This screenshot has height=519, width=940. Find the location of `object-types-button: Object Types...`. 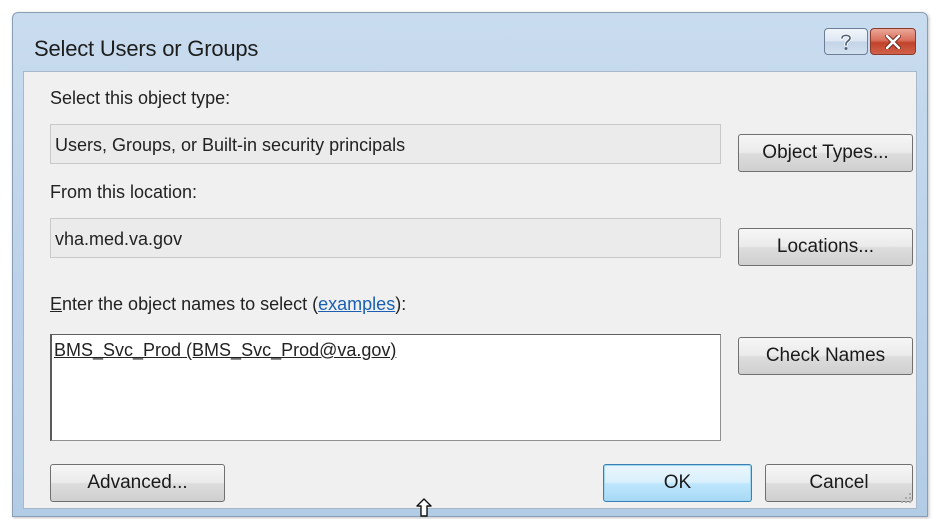

object-types-button: Object Types... is located at coordinates (825, 153).